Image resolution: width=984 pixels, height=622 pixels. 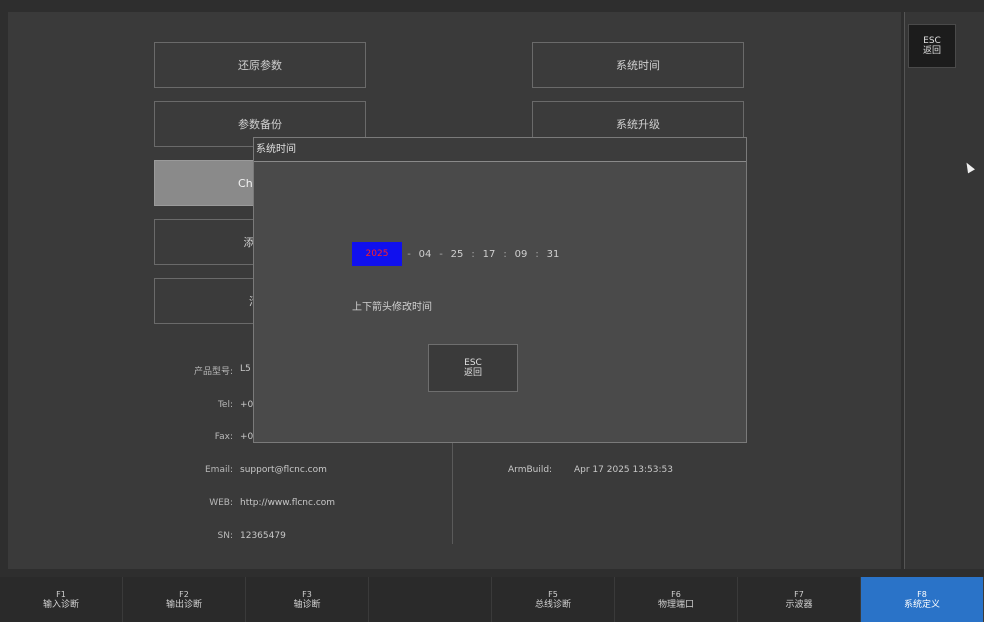 I want to click on f6-button: F6 物理端口, so click(x=676, y=599).